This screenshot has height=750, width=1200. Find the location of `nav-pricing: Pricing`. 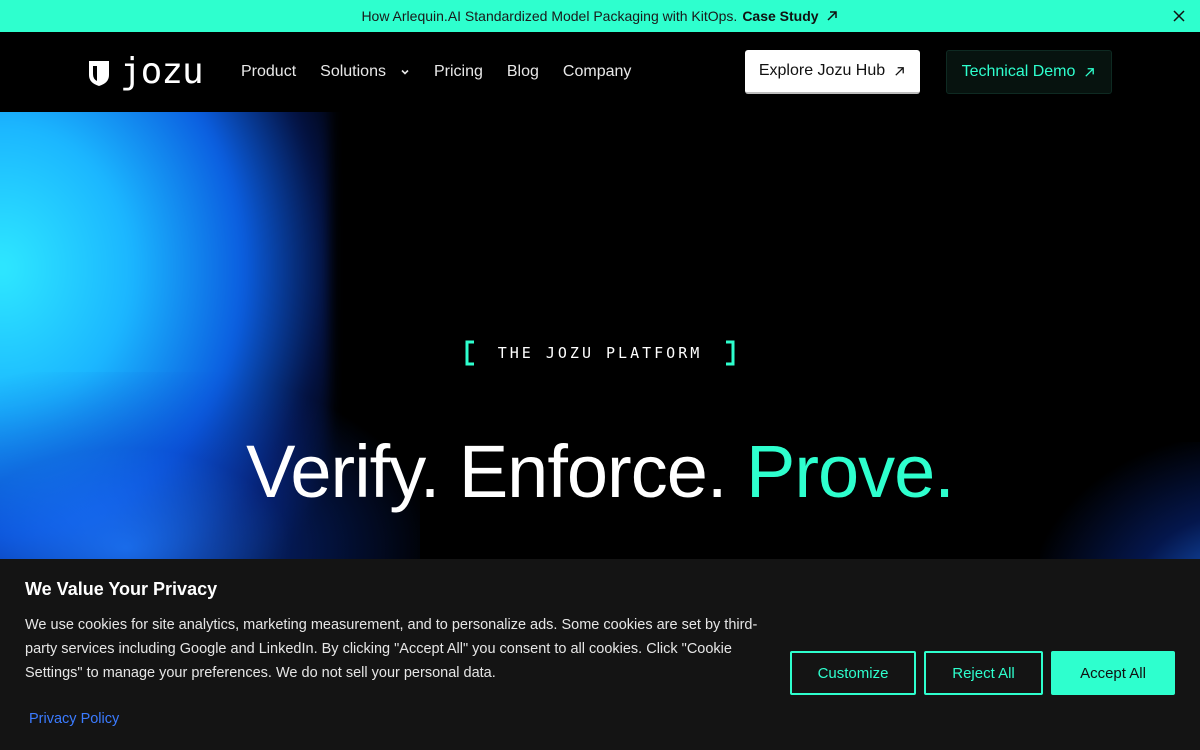

nav-pricing: Pricing is located at coordinates (458, 72).